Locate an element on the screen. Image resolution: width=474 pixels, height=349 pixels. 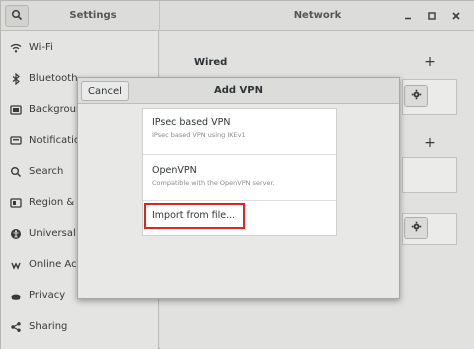
close-button is located at coordinates (456, 16).